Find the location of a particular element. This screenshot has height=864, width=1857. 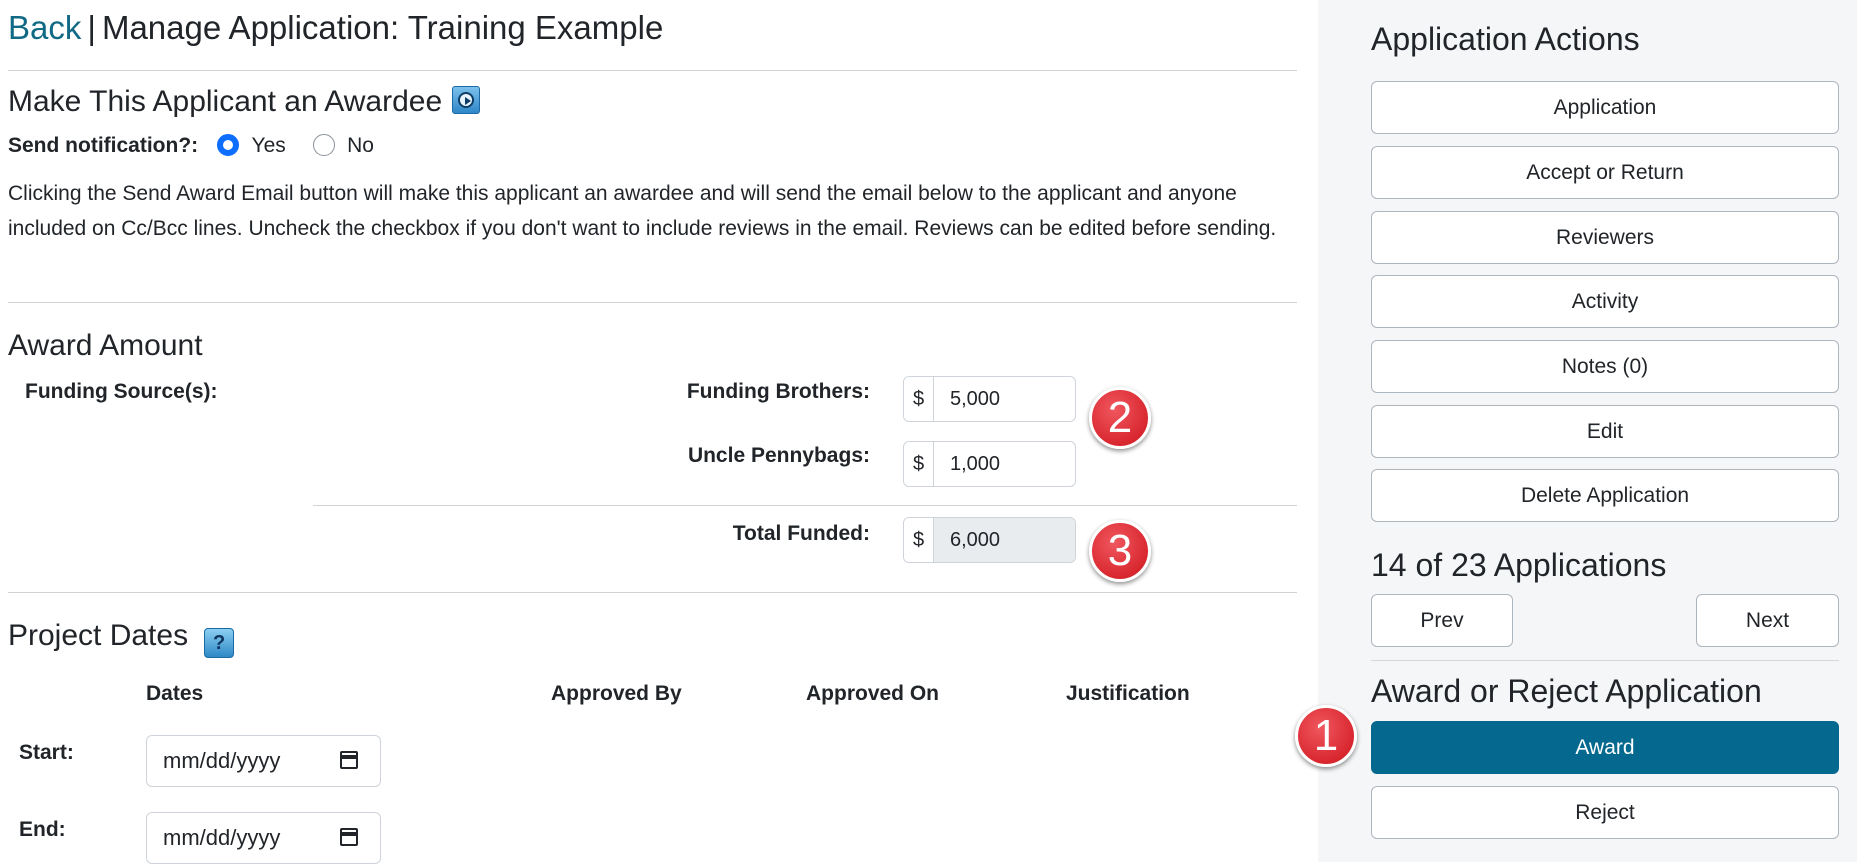

radio-no is located at coordinates (323, 145).